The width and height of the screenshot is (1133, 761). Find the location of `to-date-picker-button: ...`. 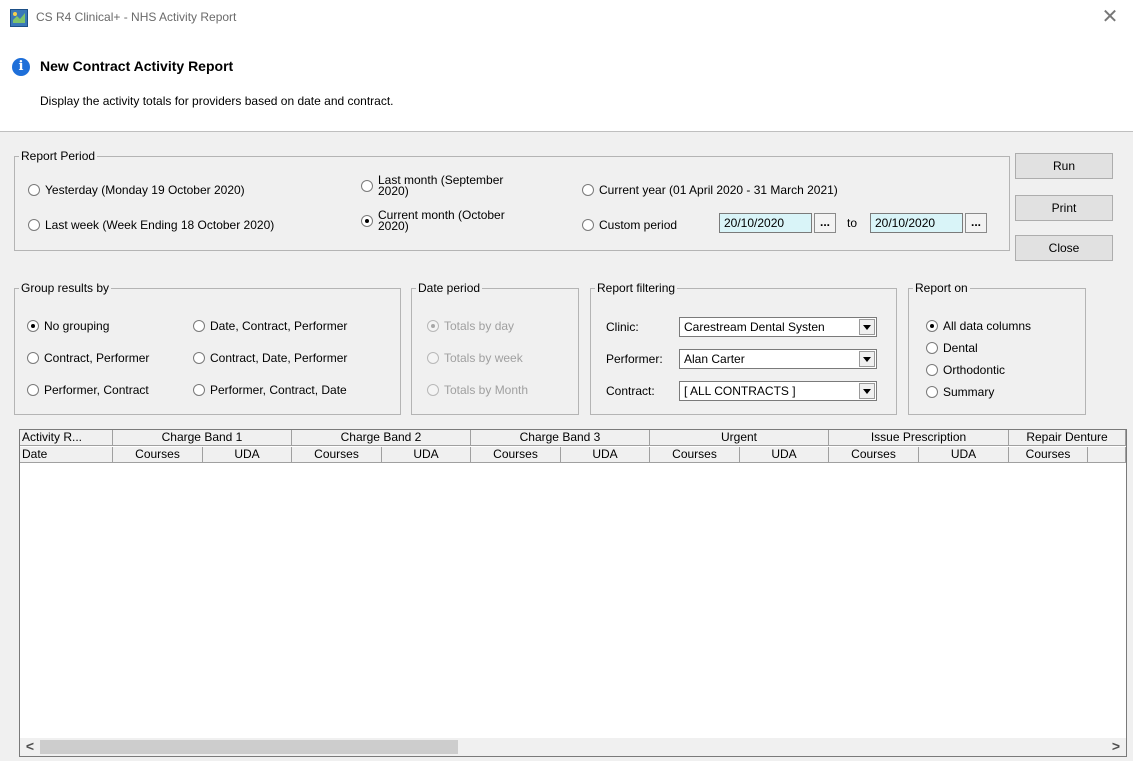

to-date-picker-button: ... is located at coordinates (976, 223).